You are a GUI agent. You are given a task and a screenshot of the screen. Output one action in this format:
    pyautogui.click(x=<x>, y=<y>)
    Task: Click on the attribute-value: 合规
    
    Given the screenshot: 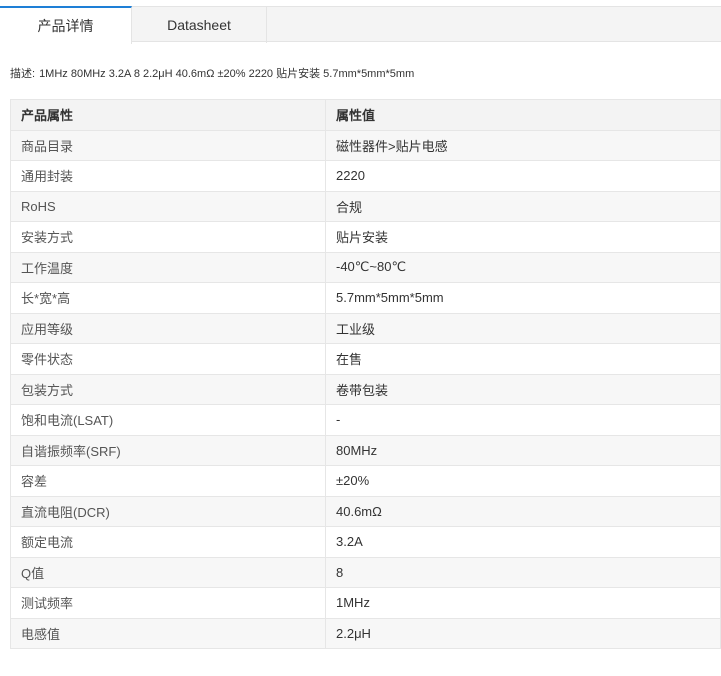 What is the action you would take?
    pyautogui.click(x=523, y=206)
    